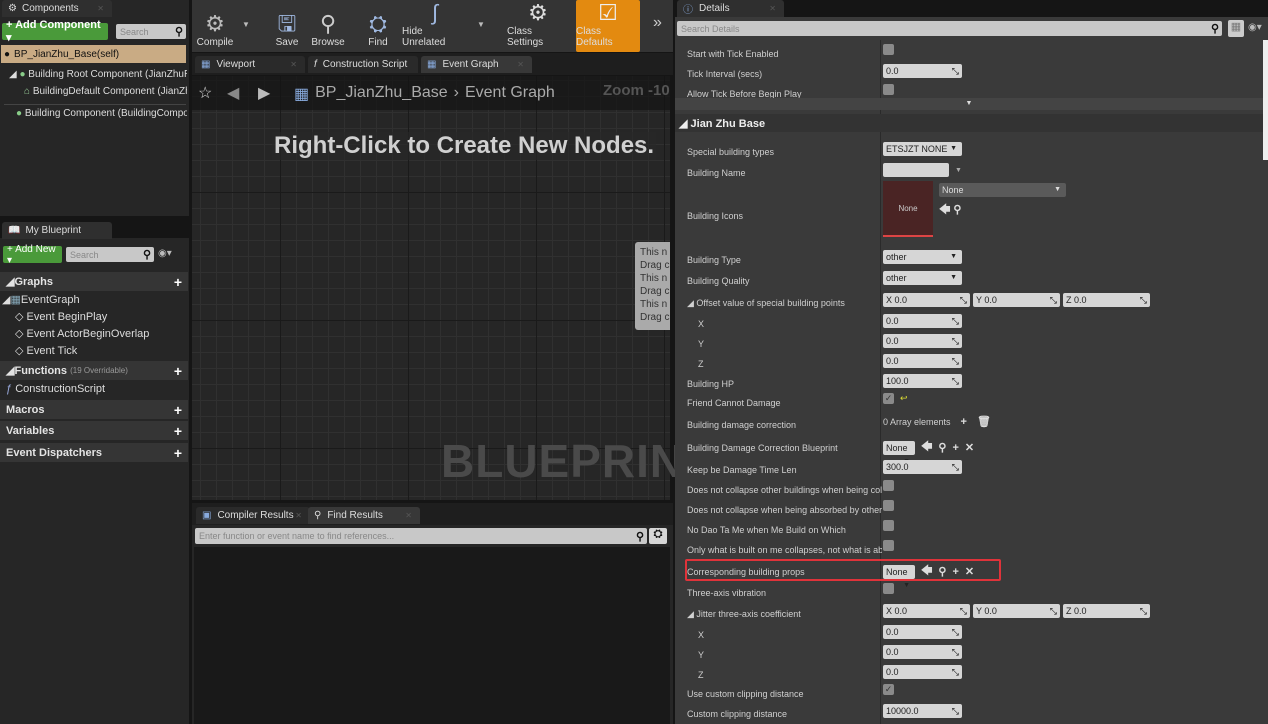  What do you see at coordinates (178, 431) in the screenshot?
I see `add-variable-button: +` at bounding box center [178, 431].